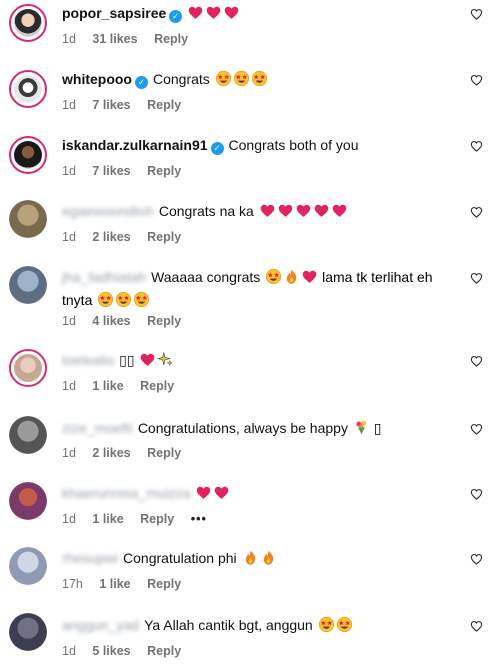  Describe the element at coordinates (111, 651) in the screenshot. I see `comment-likes: 5 likes` at that location.